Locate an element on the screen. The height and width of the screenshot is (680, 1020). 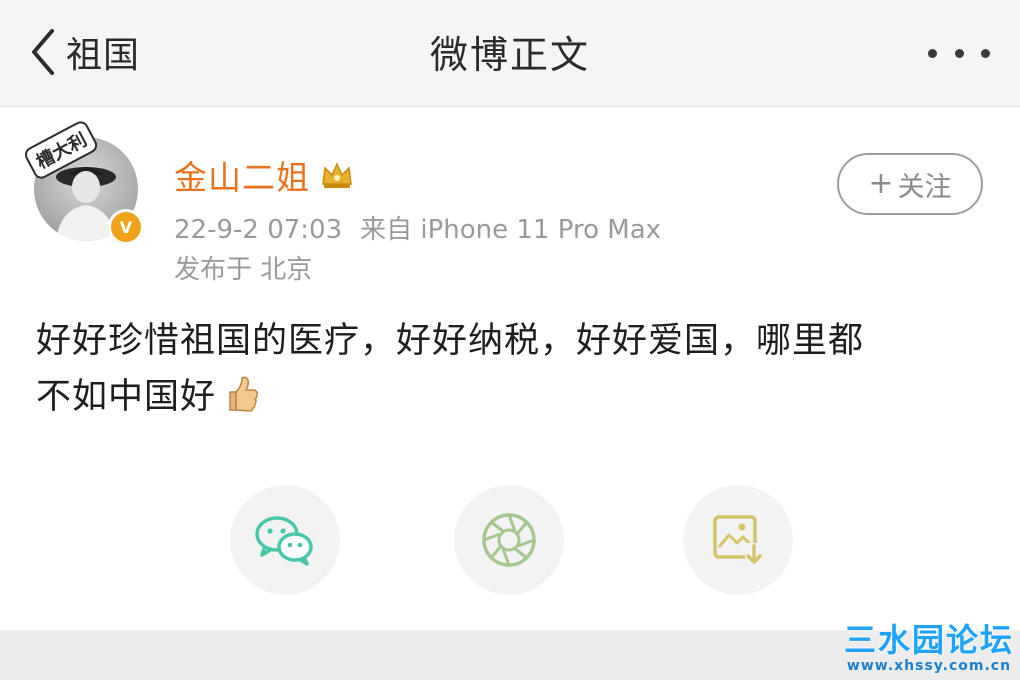
post-text-line: 不如中国好 is located at coordinates (126, 397).